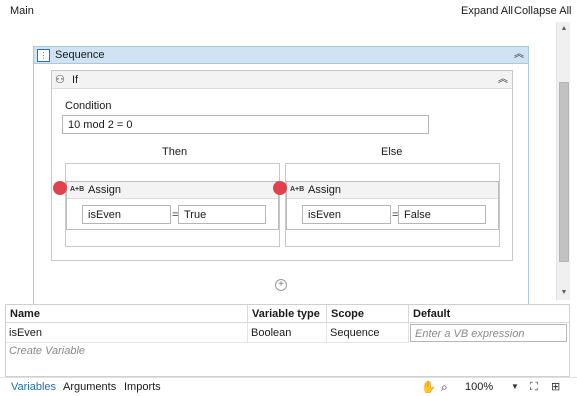  I want to click on tab-variables: Variables, so click(33, 387).